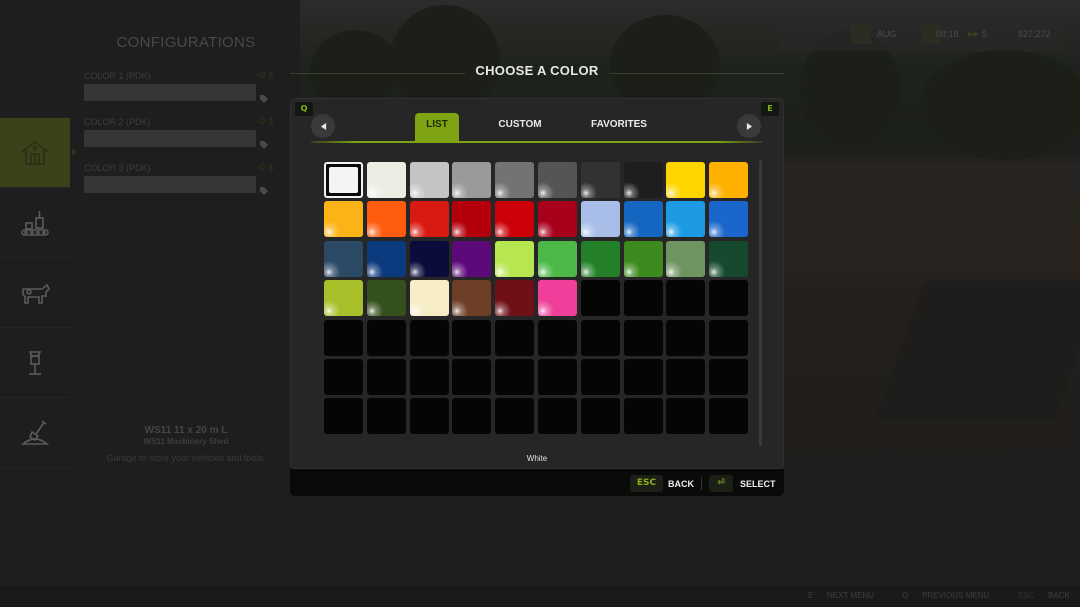 The height and width of the screenshot is (607, 1080). I want to click on bottom-hint-bar, so click(540, 596).